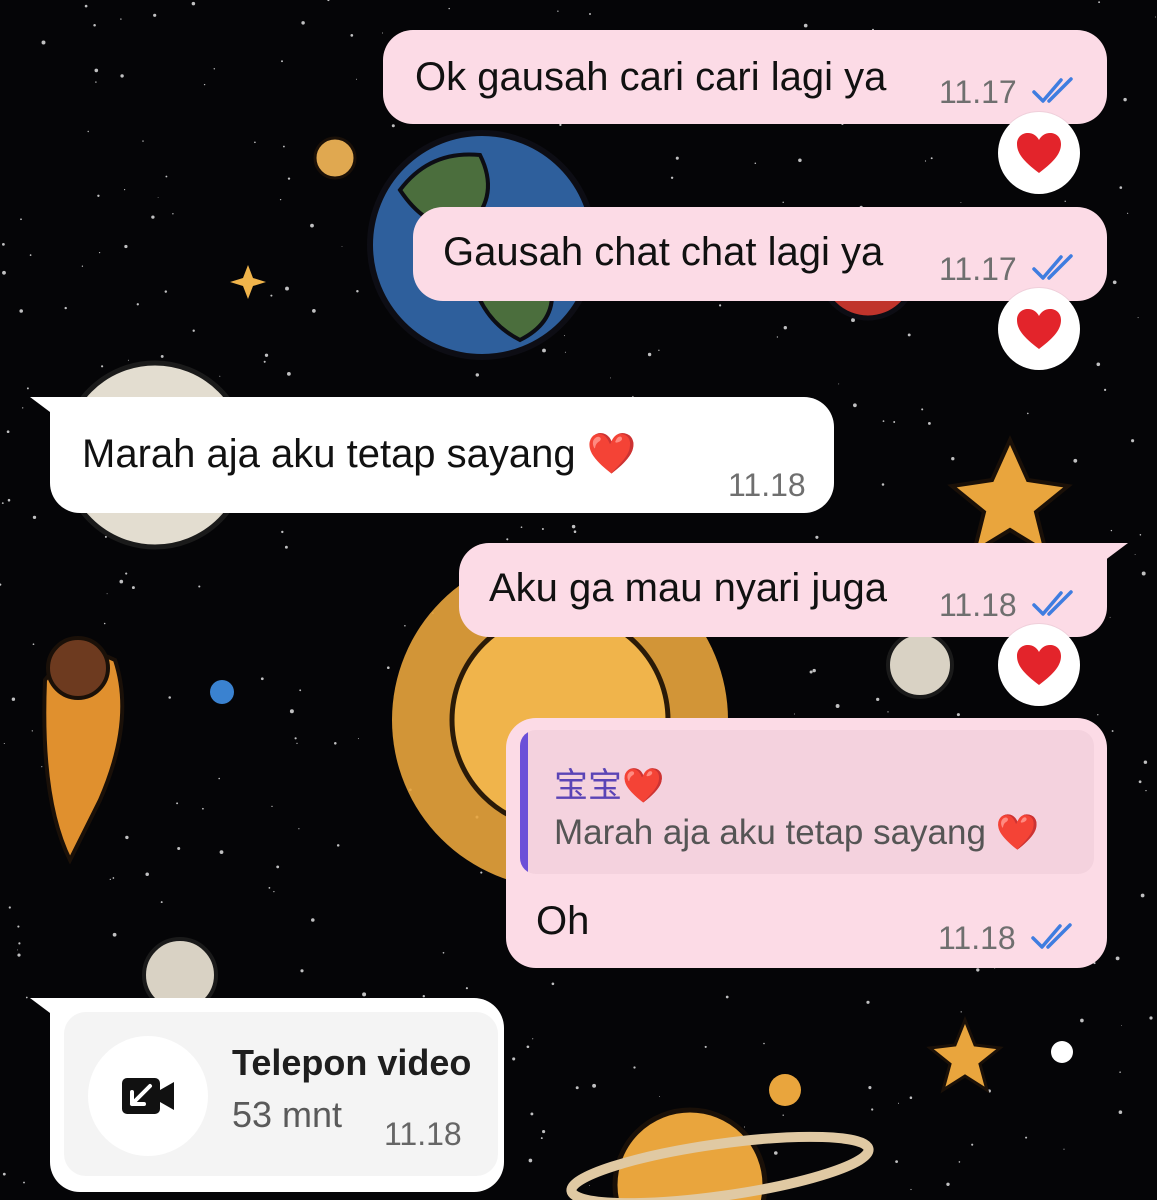 The width and height of the screenshot is (1157, 1200). Describe the element at coordinates (783, 590) in the screenshot. I see `outgoing-message: Aku ga mau nyari juga 11.18` at that location.